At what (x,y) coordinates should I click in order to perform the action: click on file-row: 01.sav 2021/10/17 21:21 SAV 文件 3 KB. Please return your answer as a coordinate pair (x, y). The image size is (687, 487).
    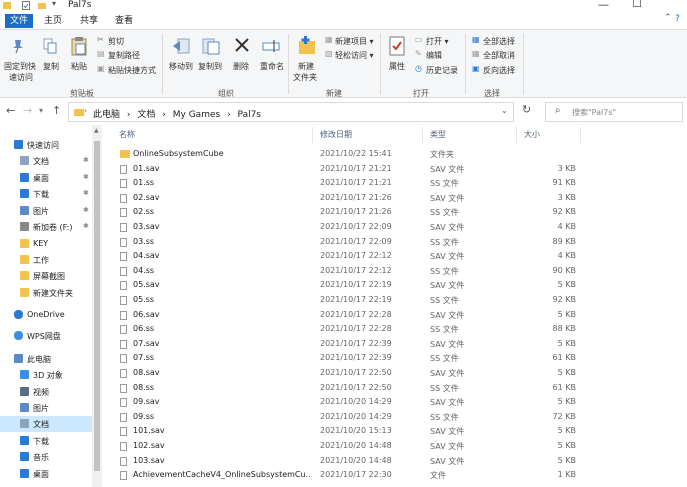
    Looking at the image, I should click on (395, 169).